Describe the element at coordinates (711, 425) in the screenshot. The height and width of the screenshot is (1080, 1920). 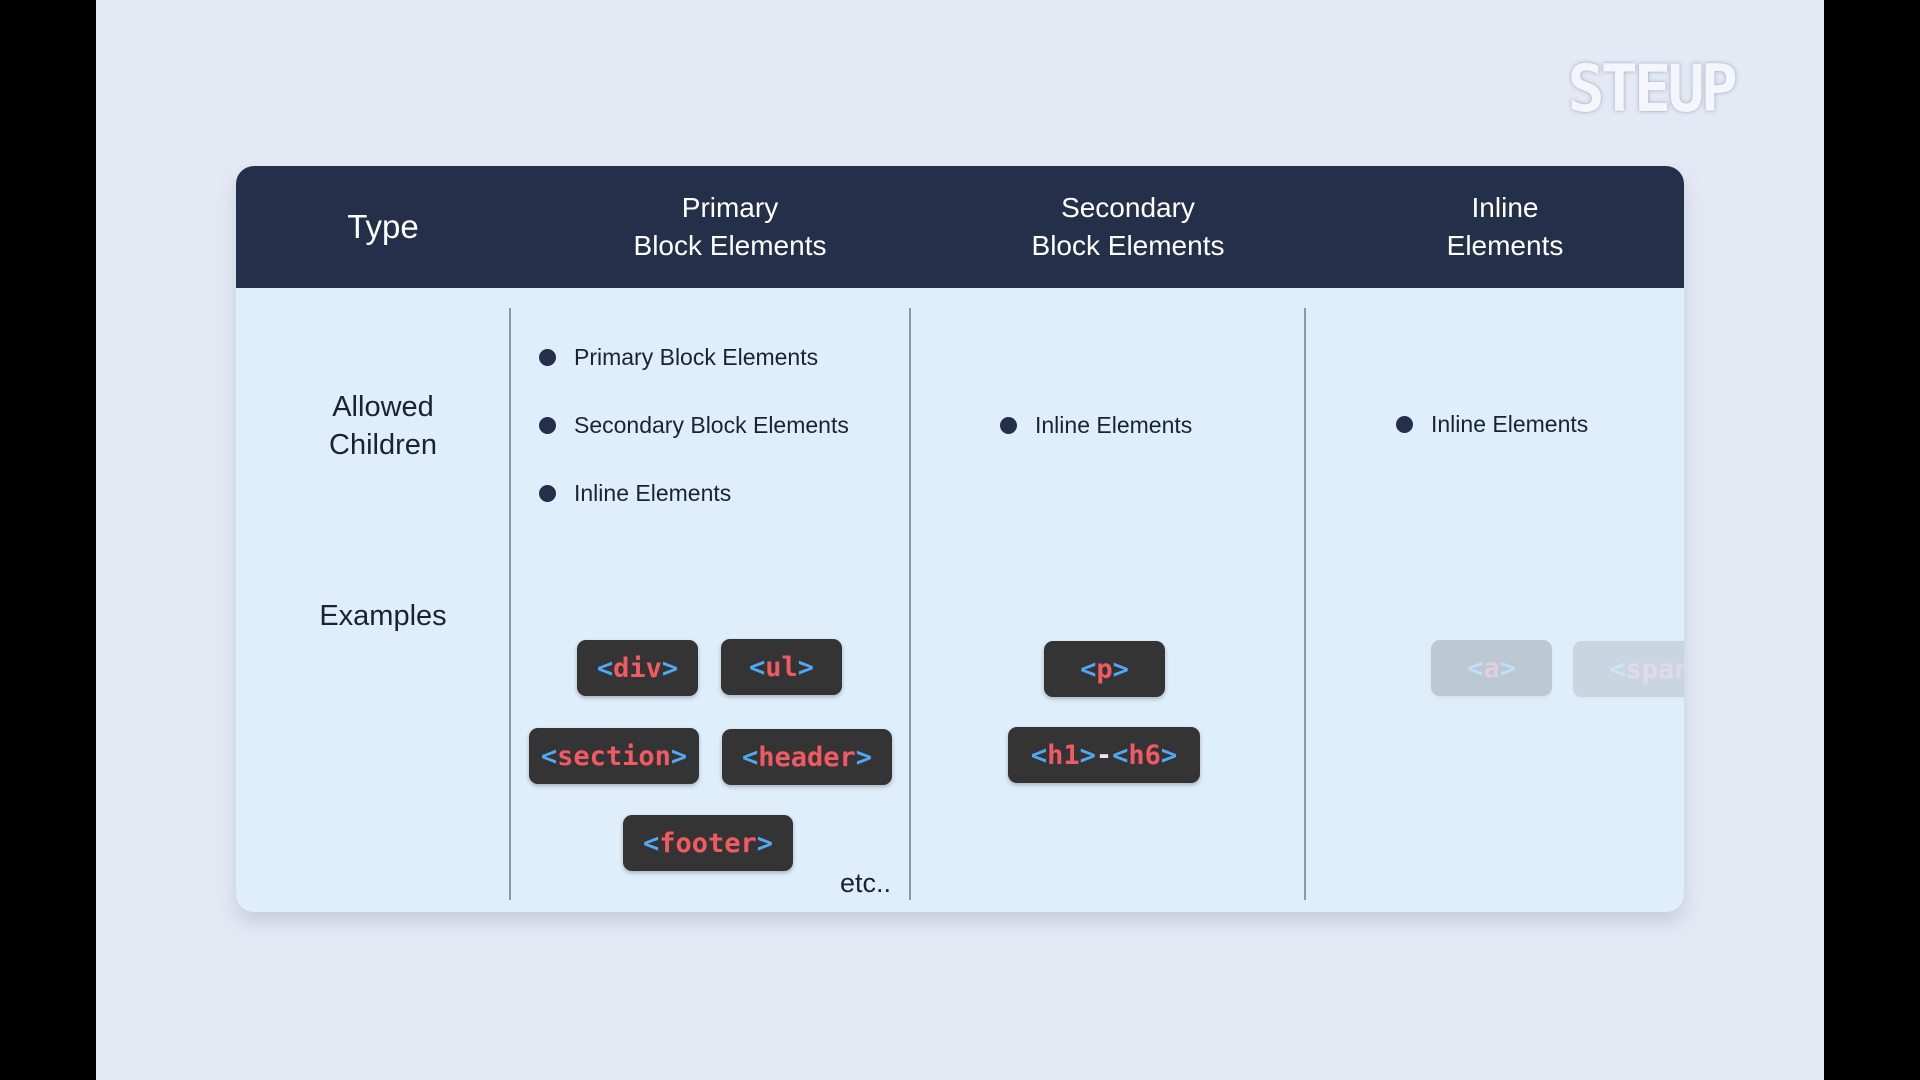
I see `list-item-label: Secondary Block Elements` at that location.